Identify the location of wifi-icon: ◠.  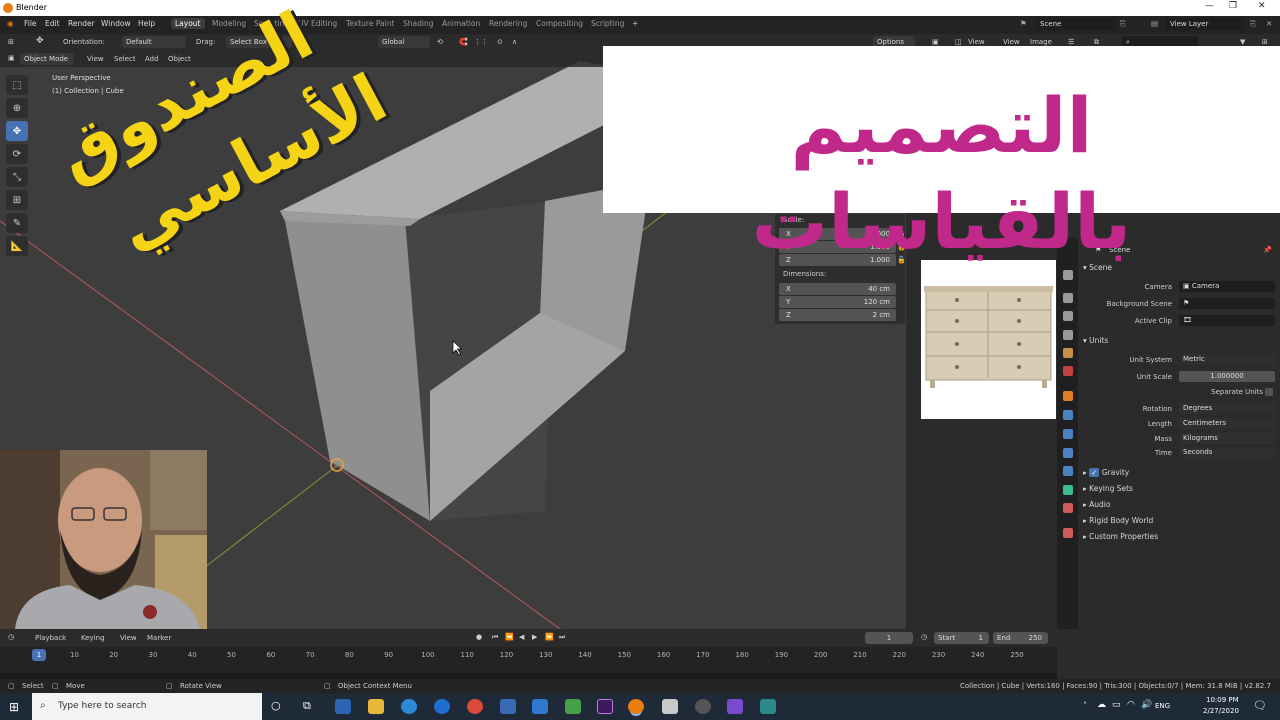
(1131, 705).